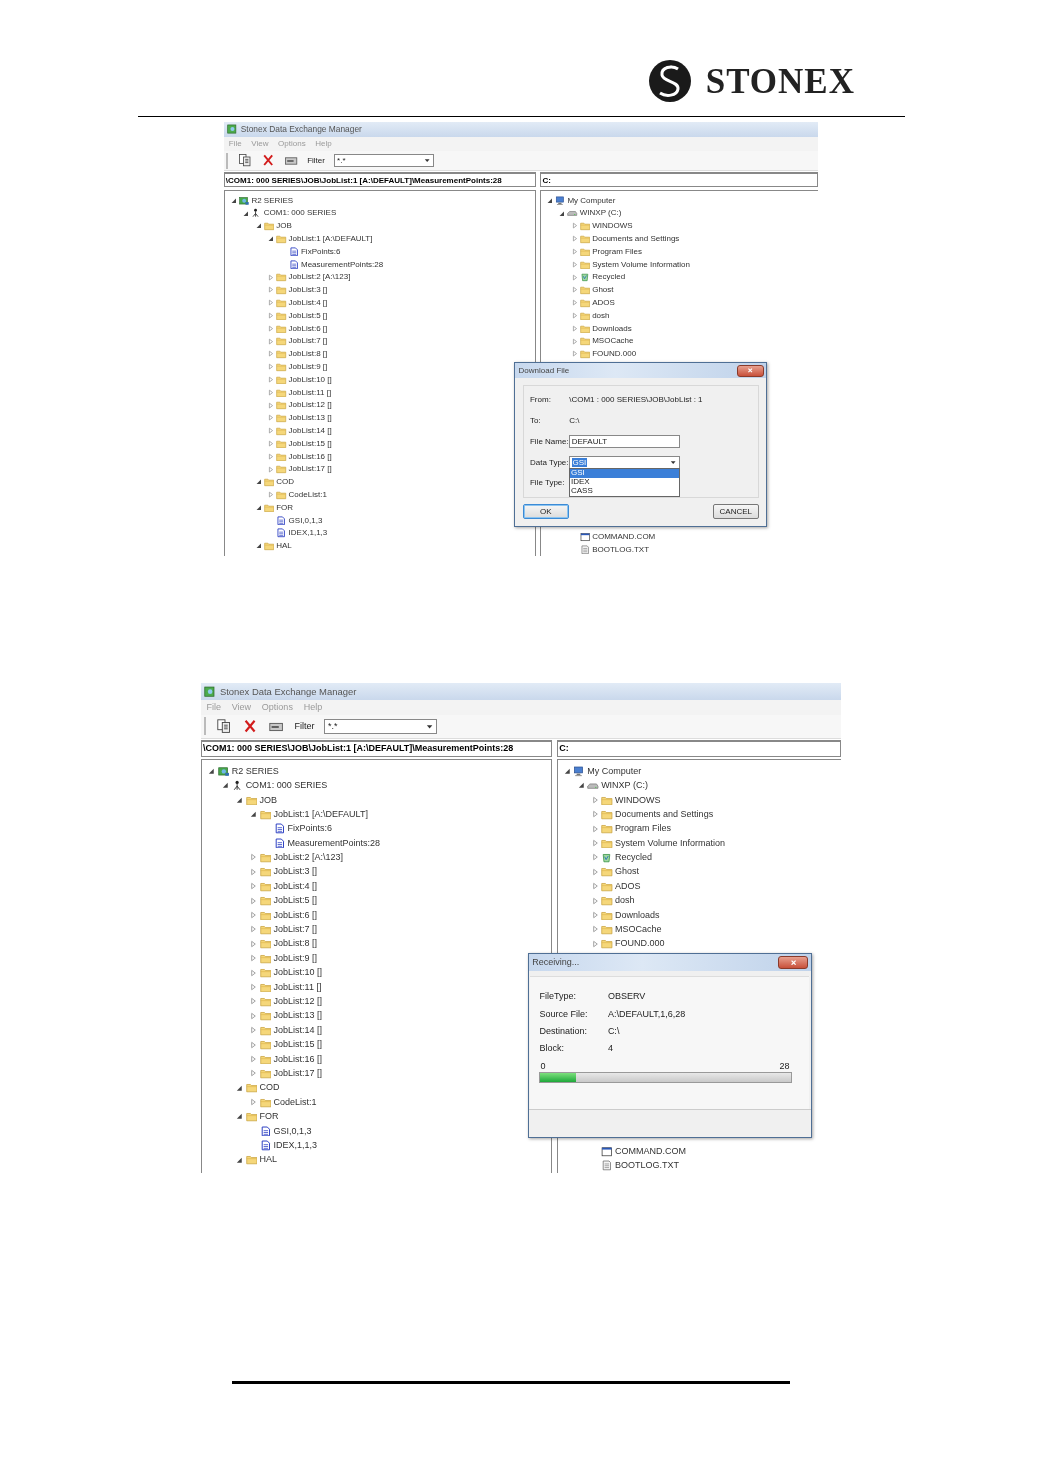 The width and height of the screenshot is (1043, 1474). Describe the element at coordinates (295, 1102) in the screenshot. I see `tree-item: CodeList:1` at that location.